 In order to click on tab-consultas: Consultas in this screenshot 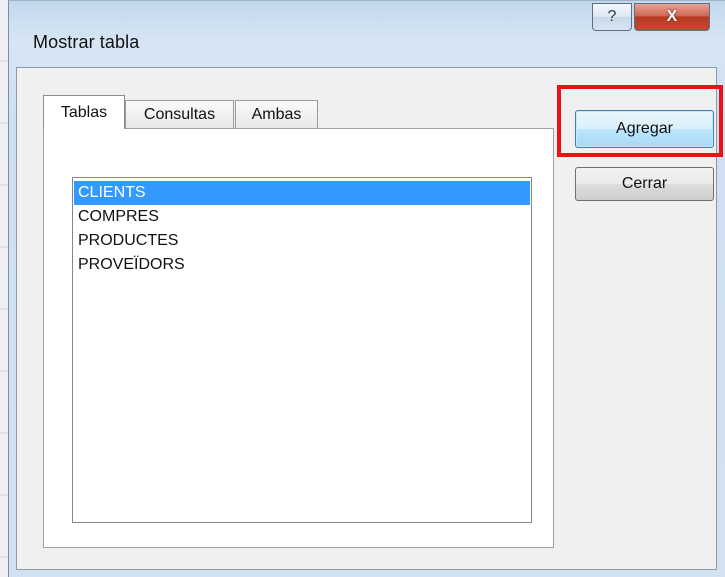, I will do `click(179, 114)`.